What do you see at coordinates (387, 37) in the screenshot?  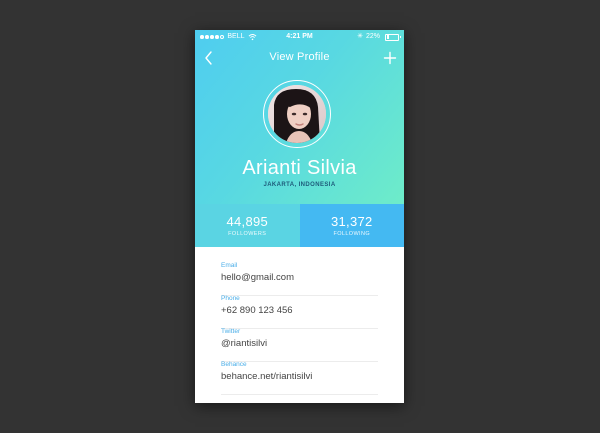 I see `battery-level` at bounding box center [387, 37].